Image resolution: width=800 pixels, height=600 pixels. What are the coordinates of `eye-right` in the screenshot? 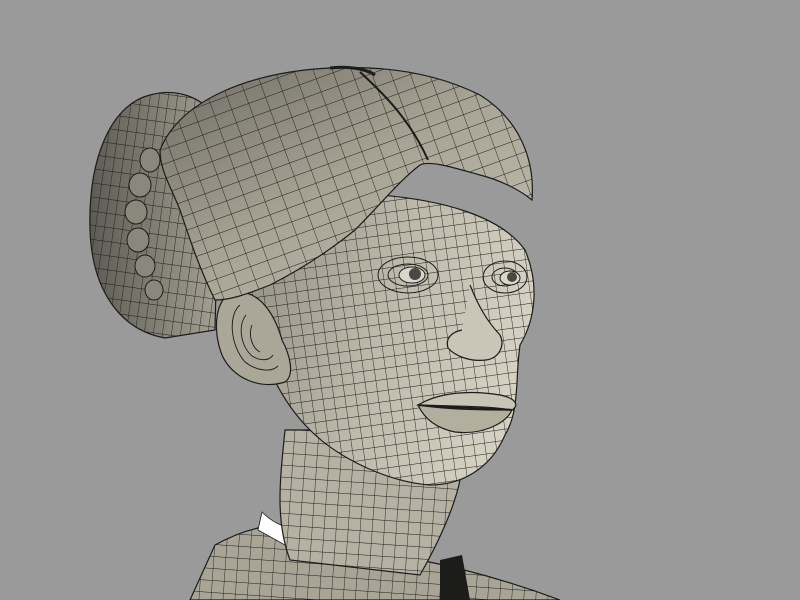 It's located at (510, 278).